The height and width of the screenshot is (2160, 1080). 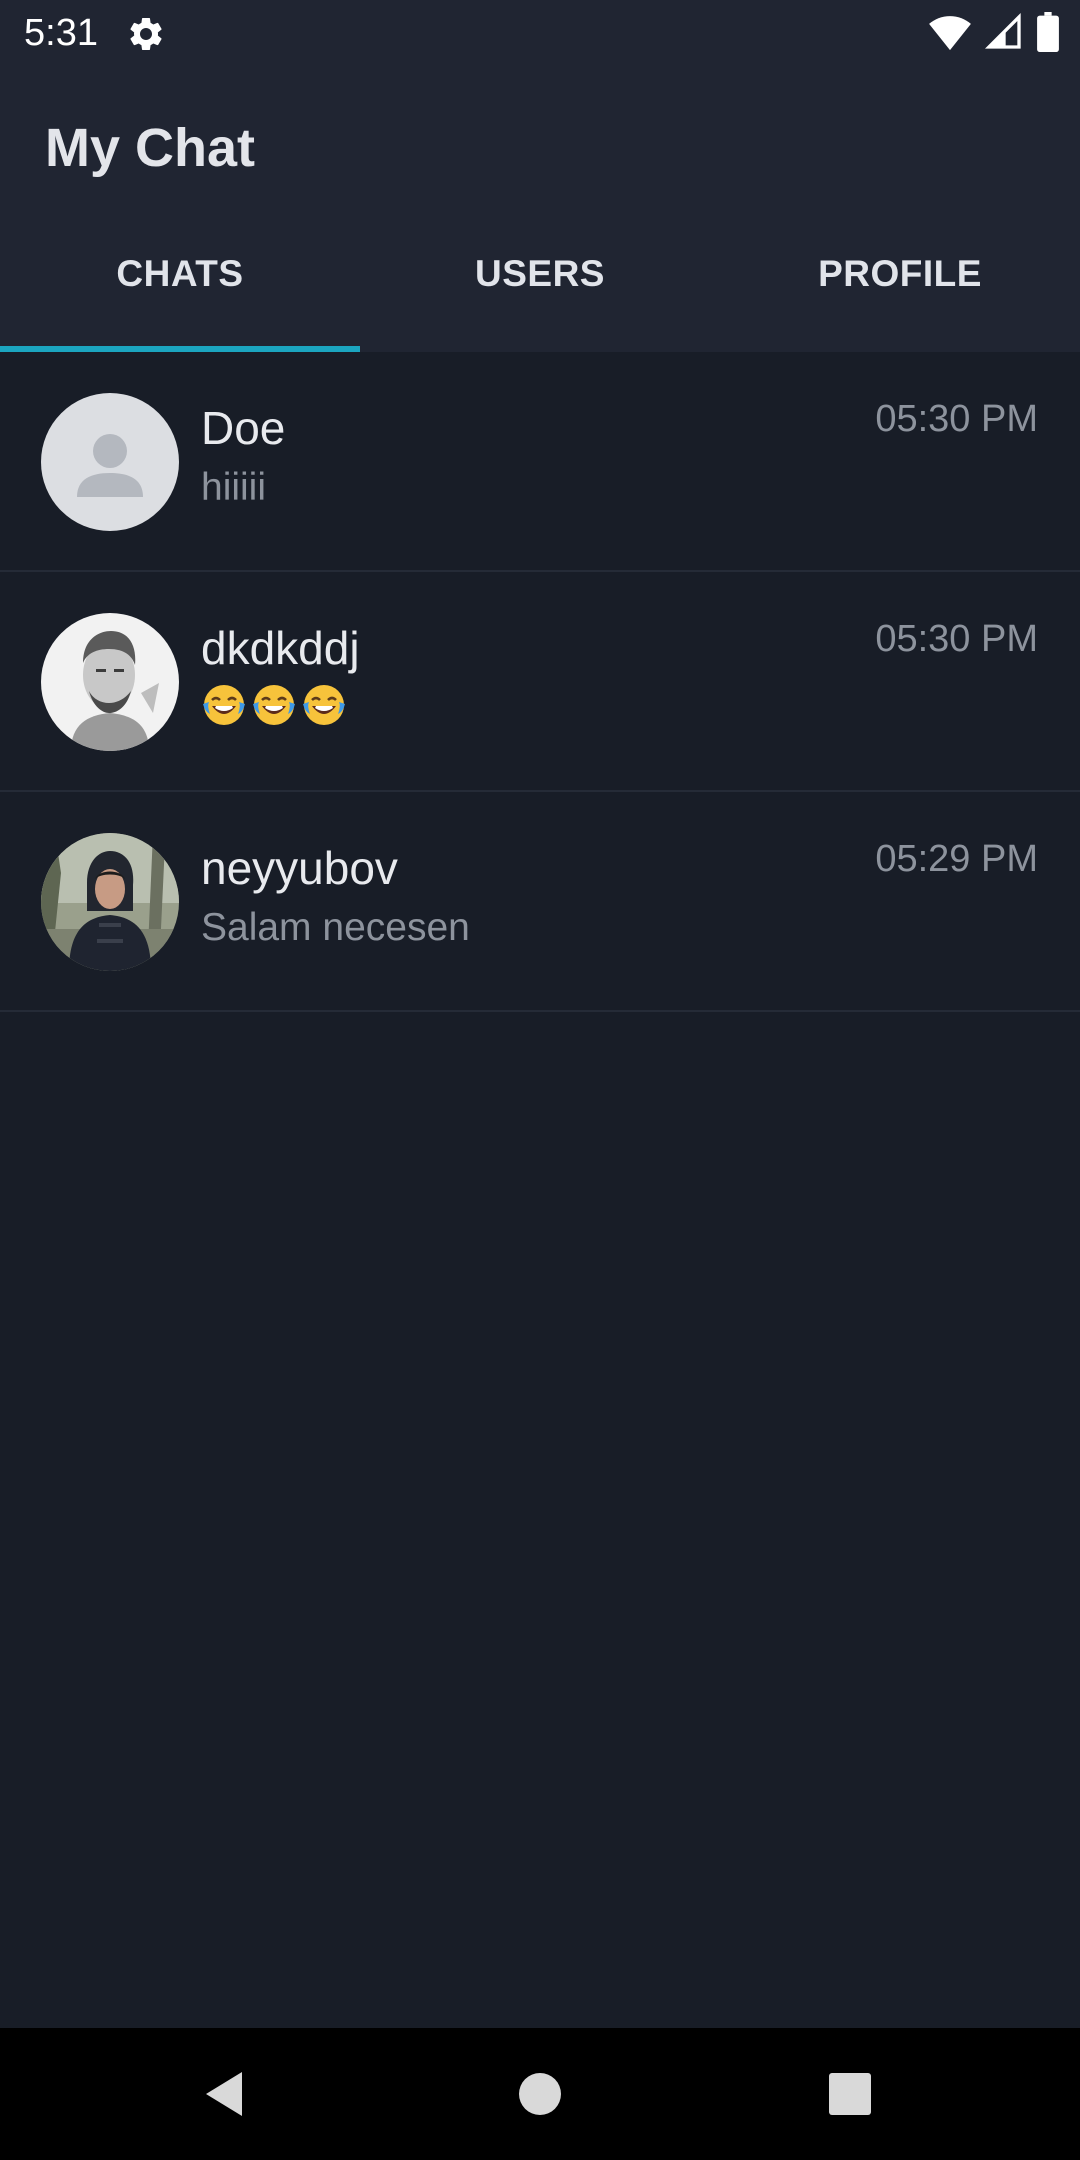 I want to click on system-nav-bar, so click(x=540, y=2094).